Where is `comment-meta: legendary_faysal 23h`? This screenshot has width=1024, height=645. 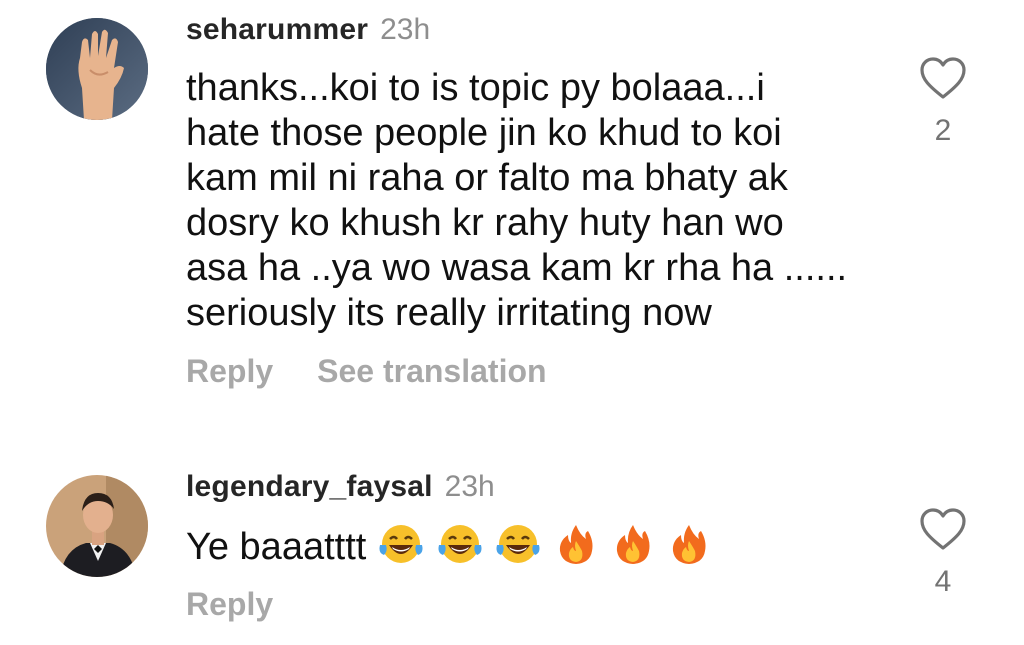
comment-meta: legendary_faysal 23h is located at coordinates (340, 487).